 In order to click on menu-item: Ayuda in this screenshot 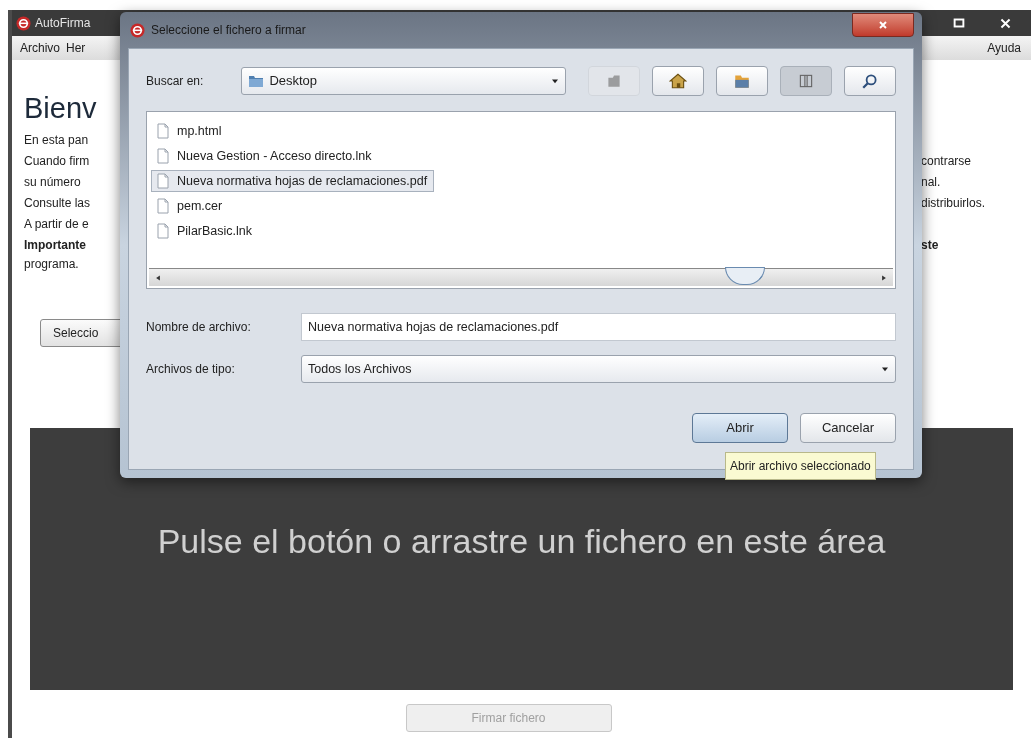, I will do `click(1005, 48)`.